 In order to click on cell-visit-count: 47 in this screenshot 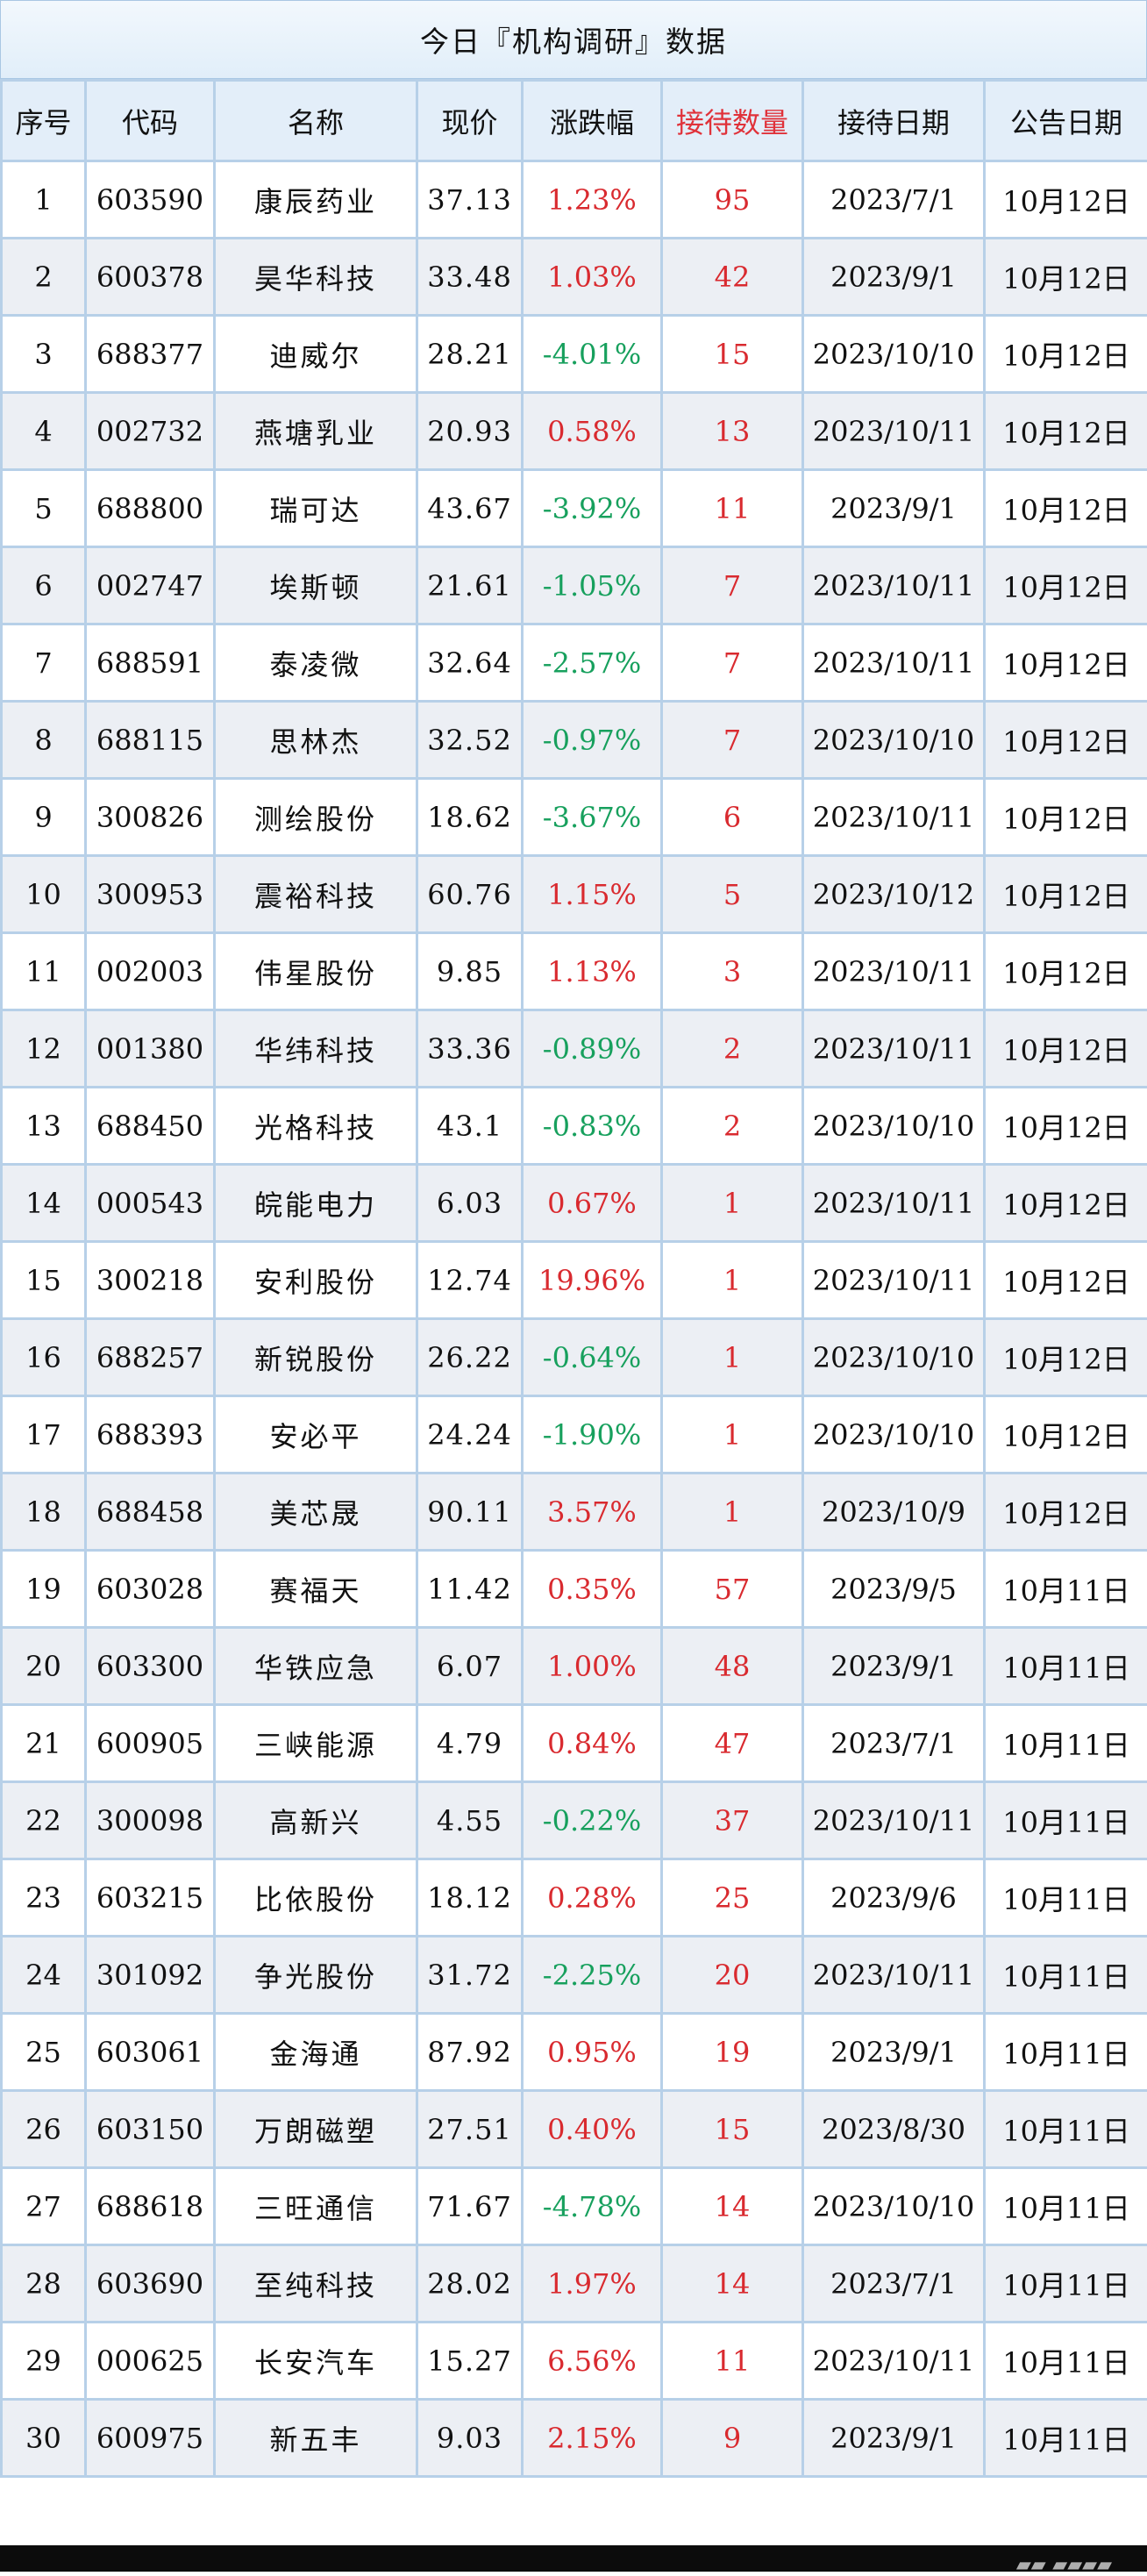, I will do `click(732, 1744)`.